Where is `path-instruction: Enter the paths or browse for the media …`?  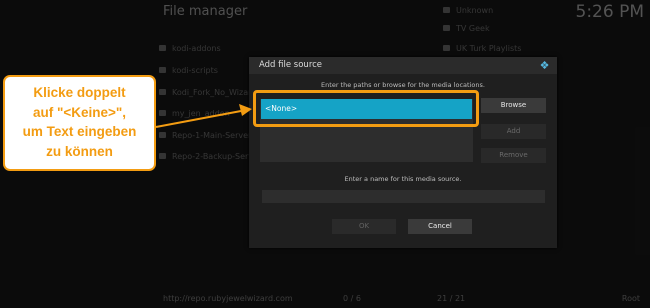
path-instruction: Enter the paths or browse for the media … is located at coordinates (403, 85).